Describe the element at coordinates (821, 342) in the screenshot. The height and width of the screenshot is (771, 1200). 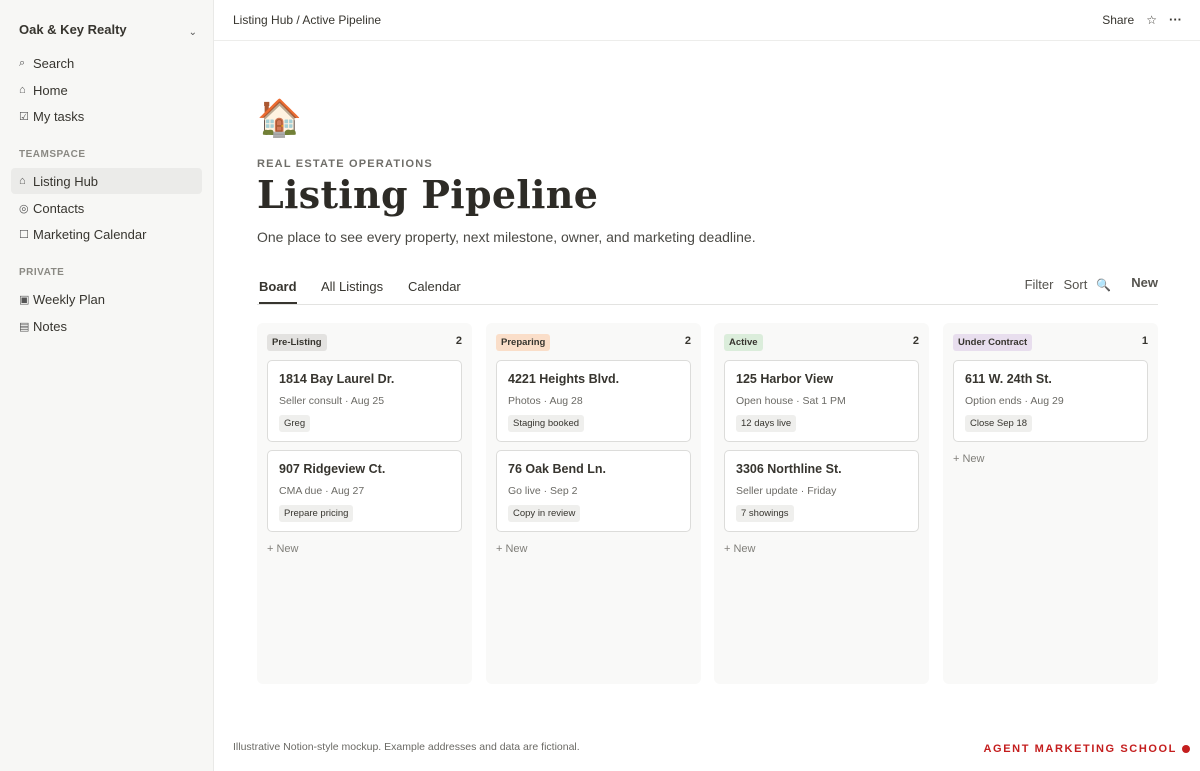
I see `column-header: Active 2` at that location.